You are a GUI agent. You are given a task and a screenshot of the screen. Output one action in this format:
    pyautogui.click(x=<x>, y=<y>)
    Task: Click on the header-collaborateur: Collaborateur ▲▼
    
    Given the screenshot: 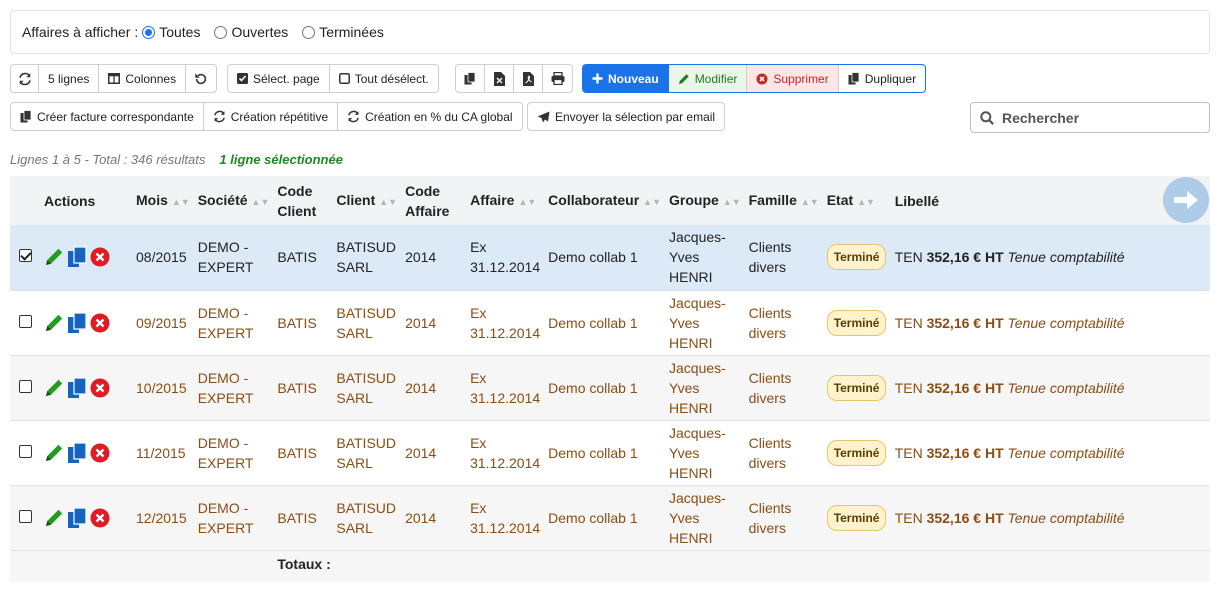 What is the action you would take?
    pyautogui.click(x=604, y=200)
    